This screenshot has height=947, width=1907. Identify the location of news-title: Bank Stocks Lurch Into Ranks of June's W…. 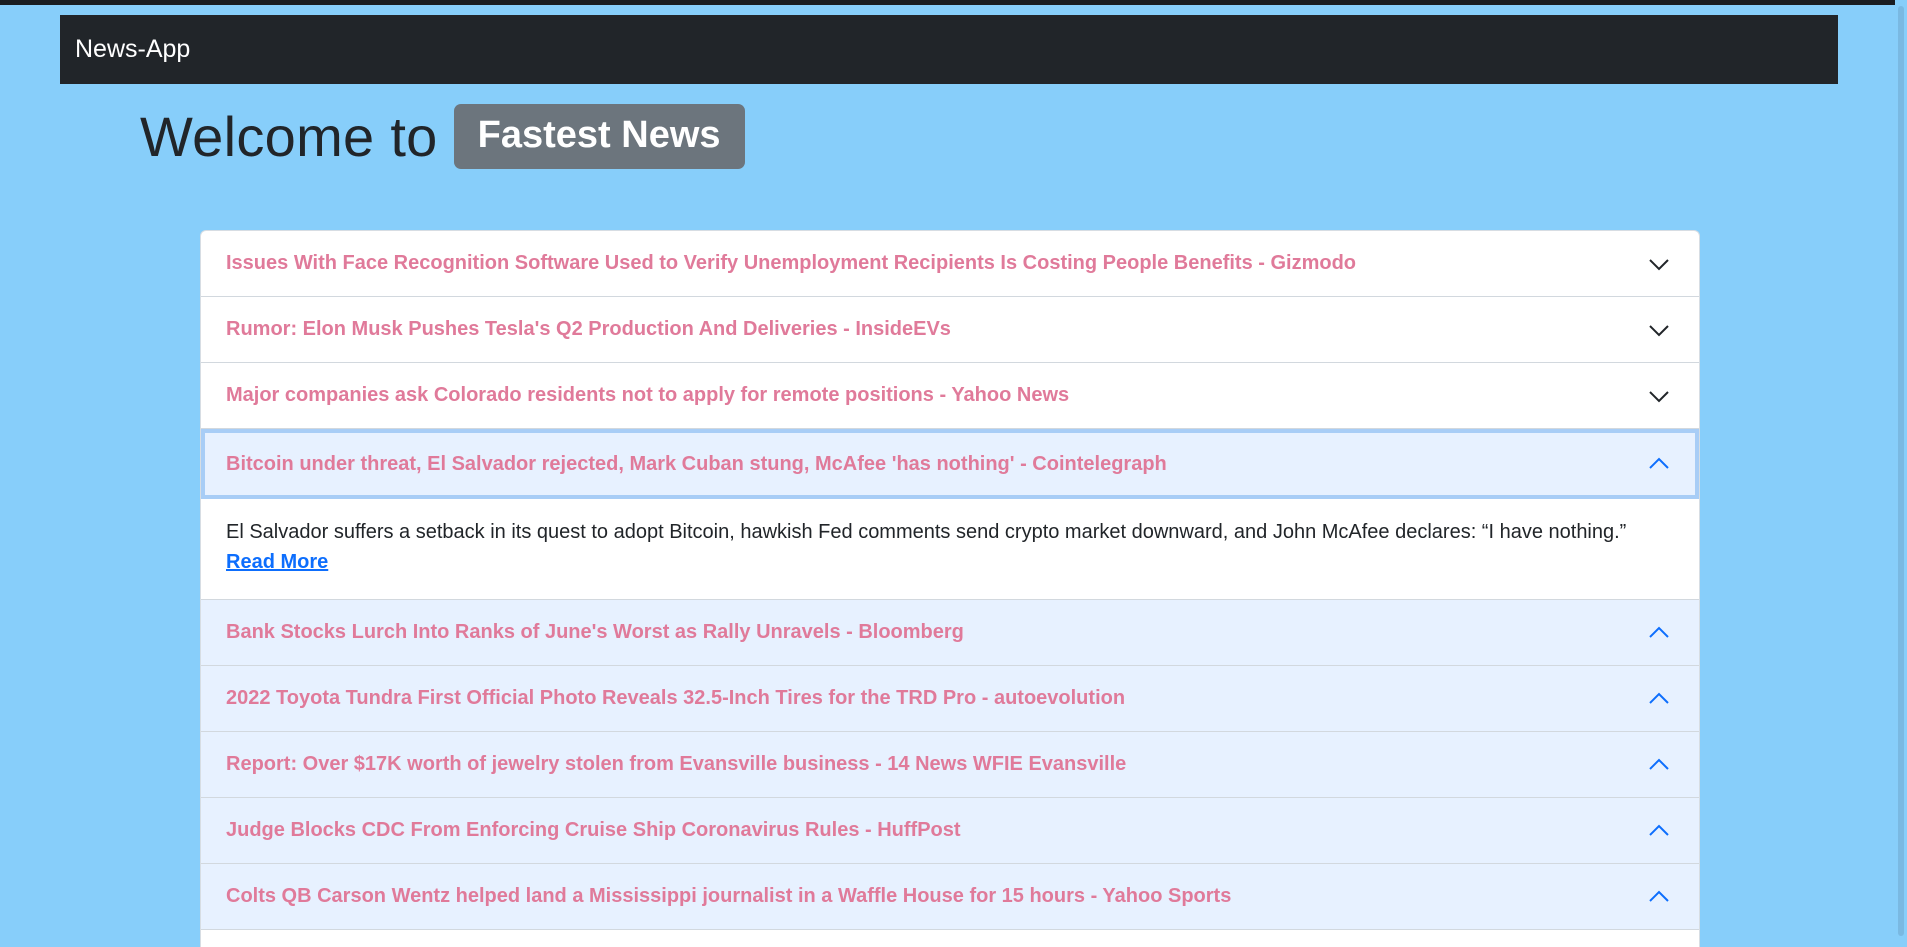
(595, 632).